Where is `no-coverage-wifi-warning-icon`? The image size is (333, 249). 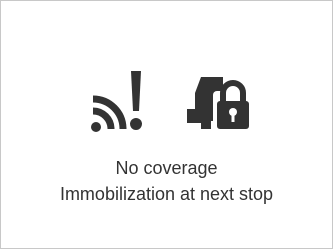 no-coverage-wifi-warning-icon is located at coordinates (116, 101).